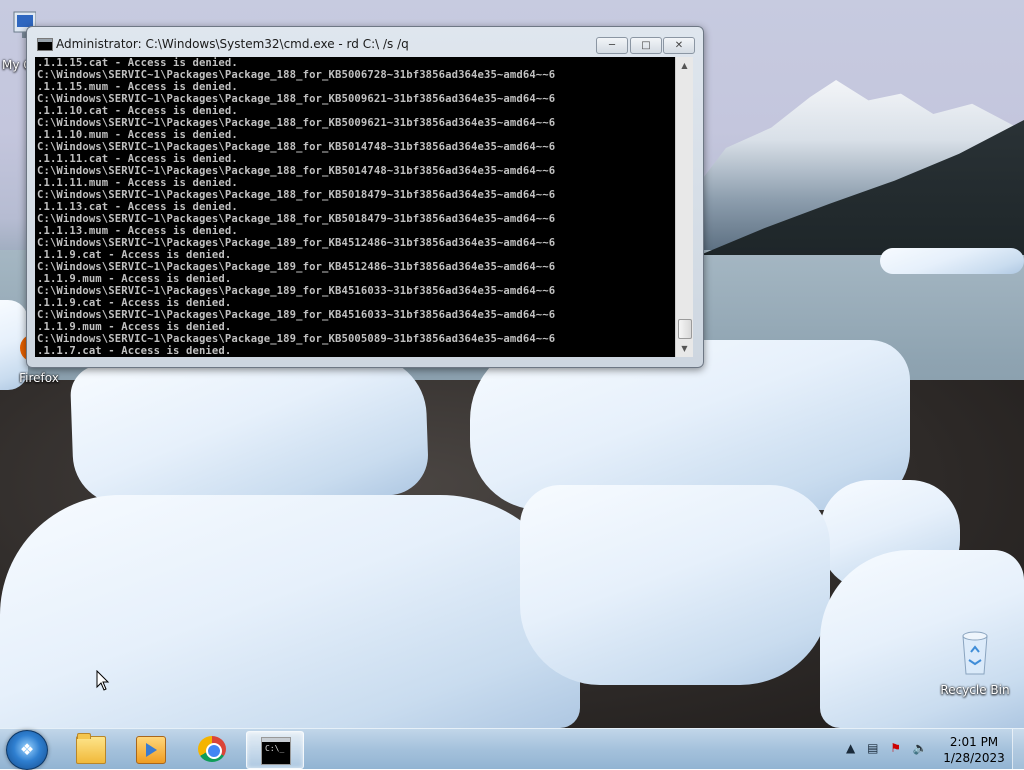  Describe the element at coordinates (920, 748) in the screenshot. I see `volume-icon: 🔈` at that location.